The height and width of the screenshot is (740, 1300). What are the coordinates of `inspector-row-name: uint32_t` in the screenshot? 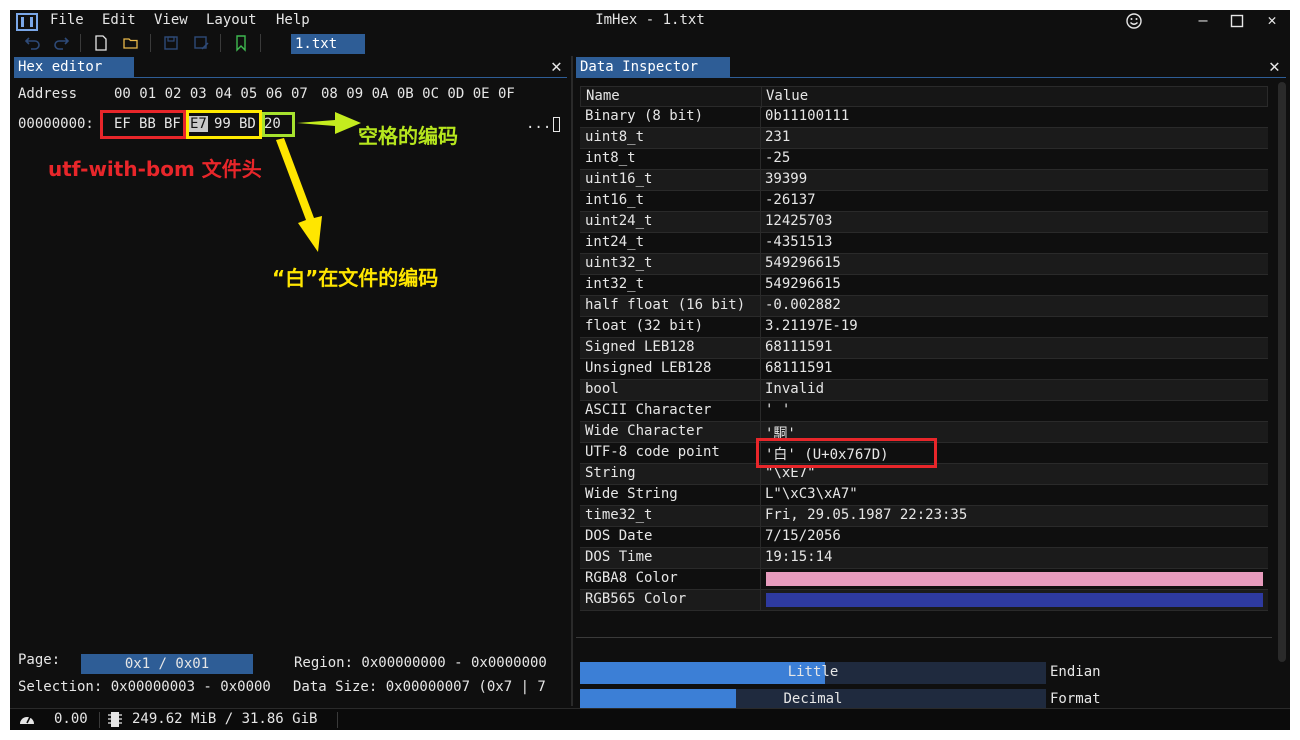 It's located at (619, 263).